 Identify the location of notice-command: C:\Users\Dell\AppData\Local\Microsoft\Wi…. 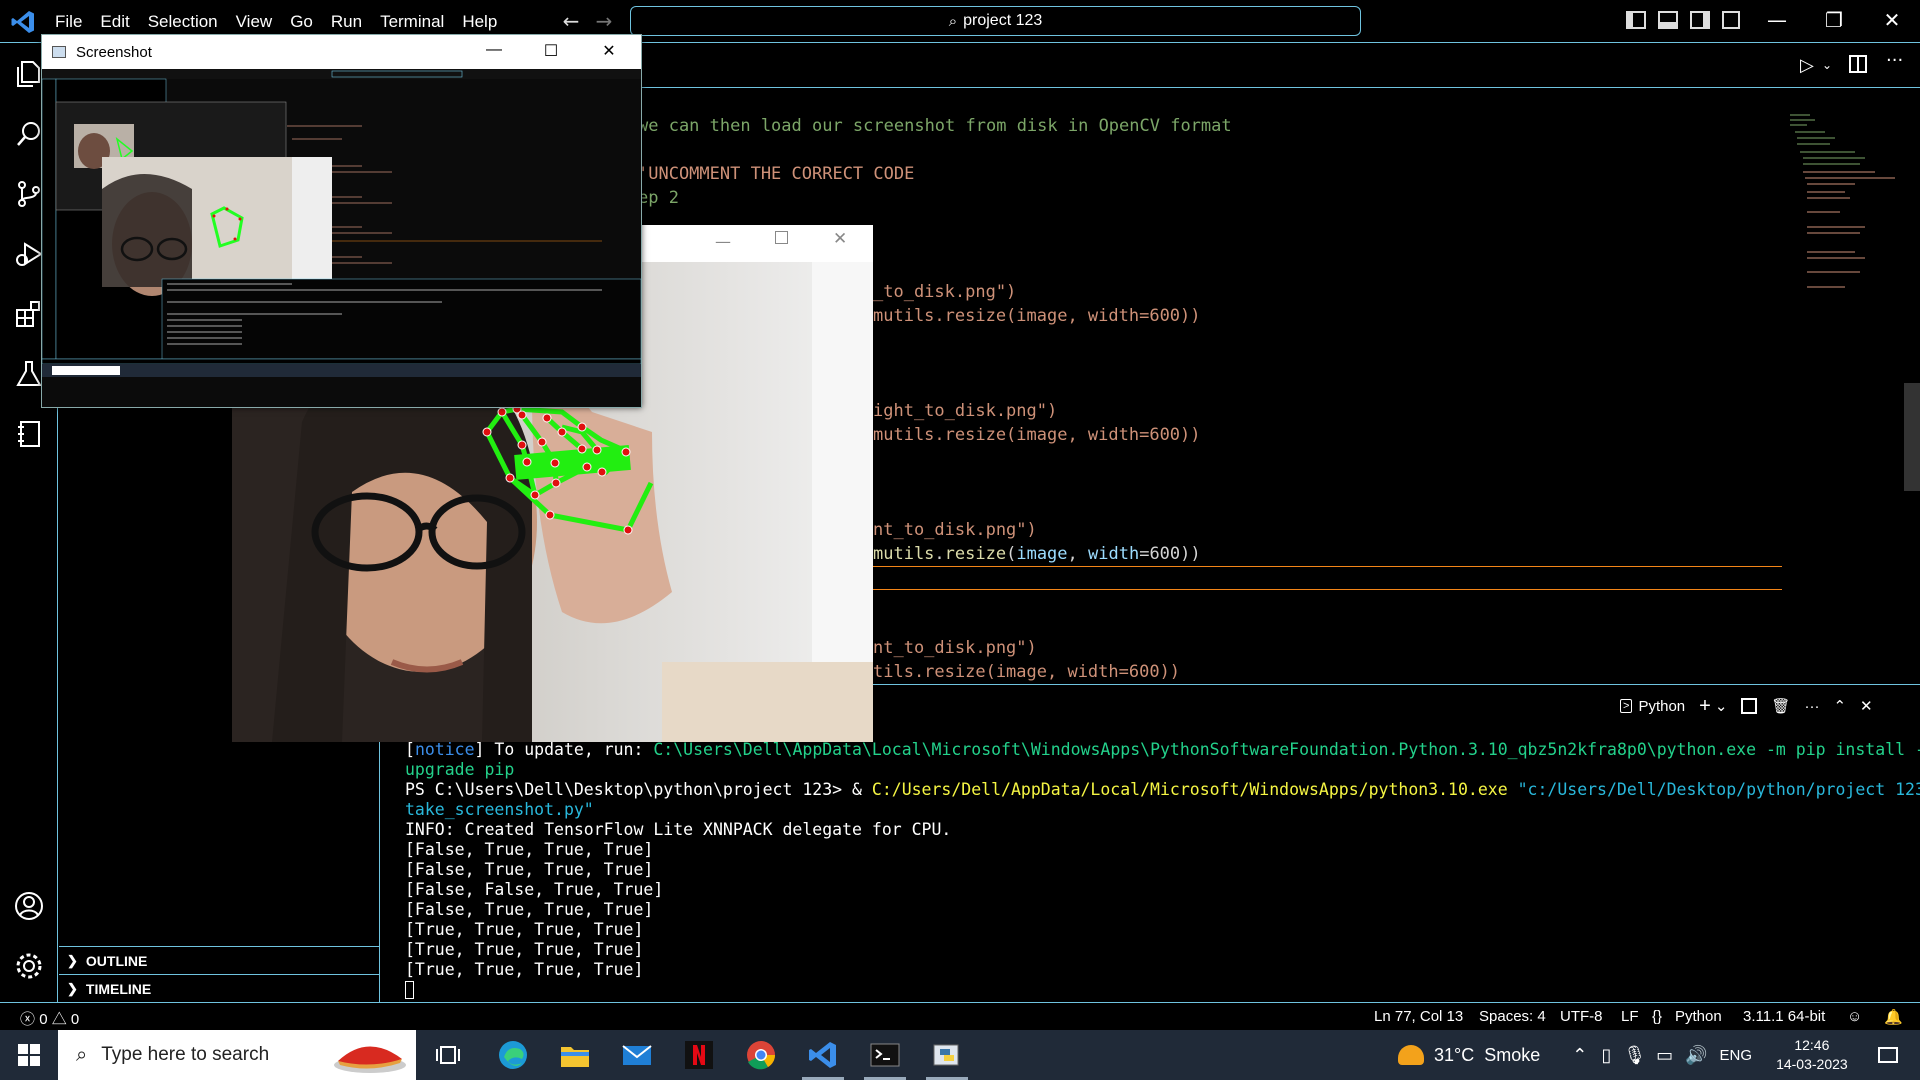
(1286, 749).